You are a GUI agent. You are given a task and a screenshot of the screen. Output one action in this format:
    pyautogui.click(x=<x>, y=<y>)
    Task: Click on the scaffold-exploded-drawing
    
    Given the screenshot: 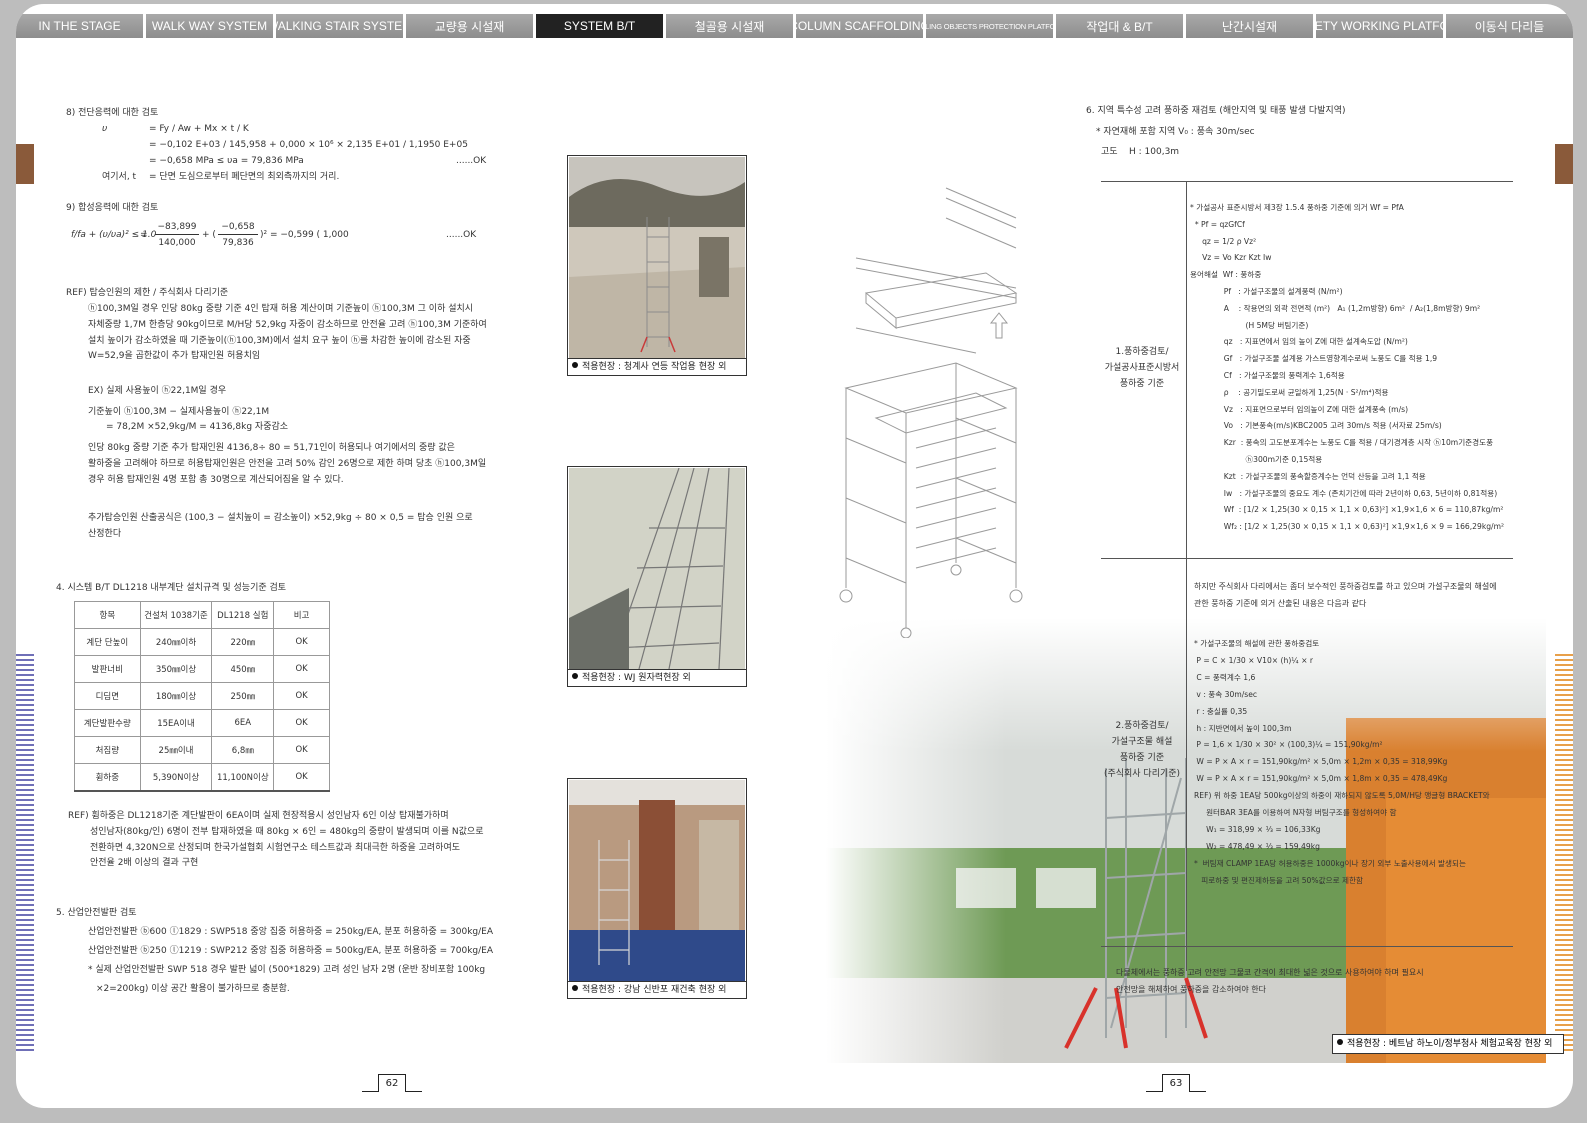 What is the action you would take?
    pyautogui.click(x=931, y=412)
    